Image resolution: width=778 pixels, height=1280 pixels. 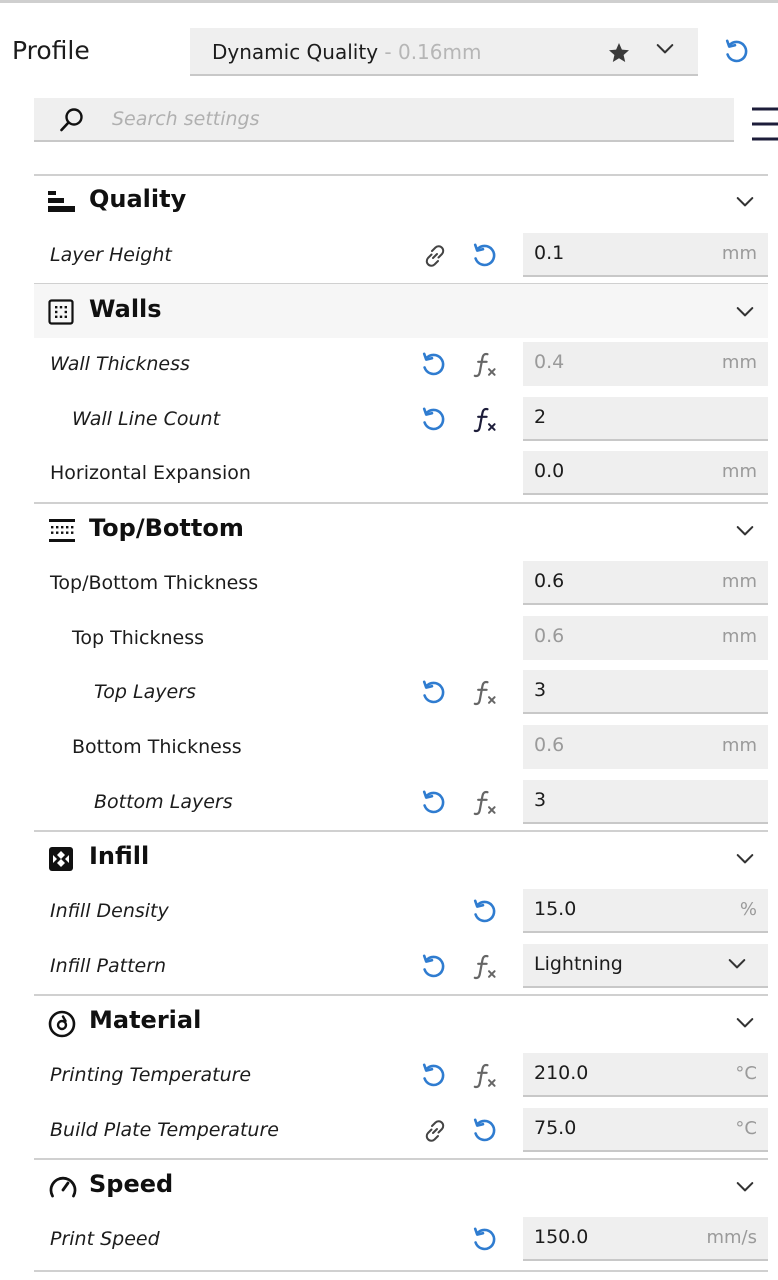 What do you see at coordinates (401, 1186) in the screenshot?
I see `category-speed: Speed` at bounding box center [401, 1186].